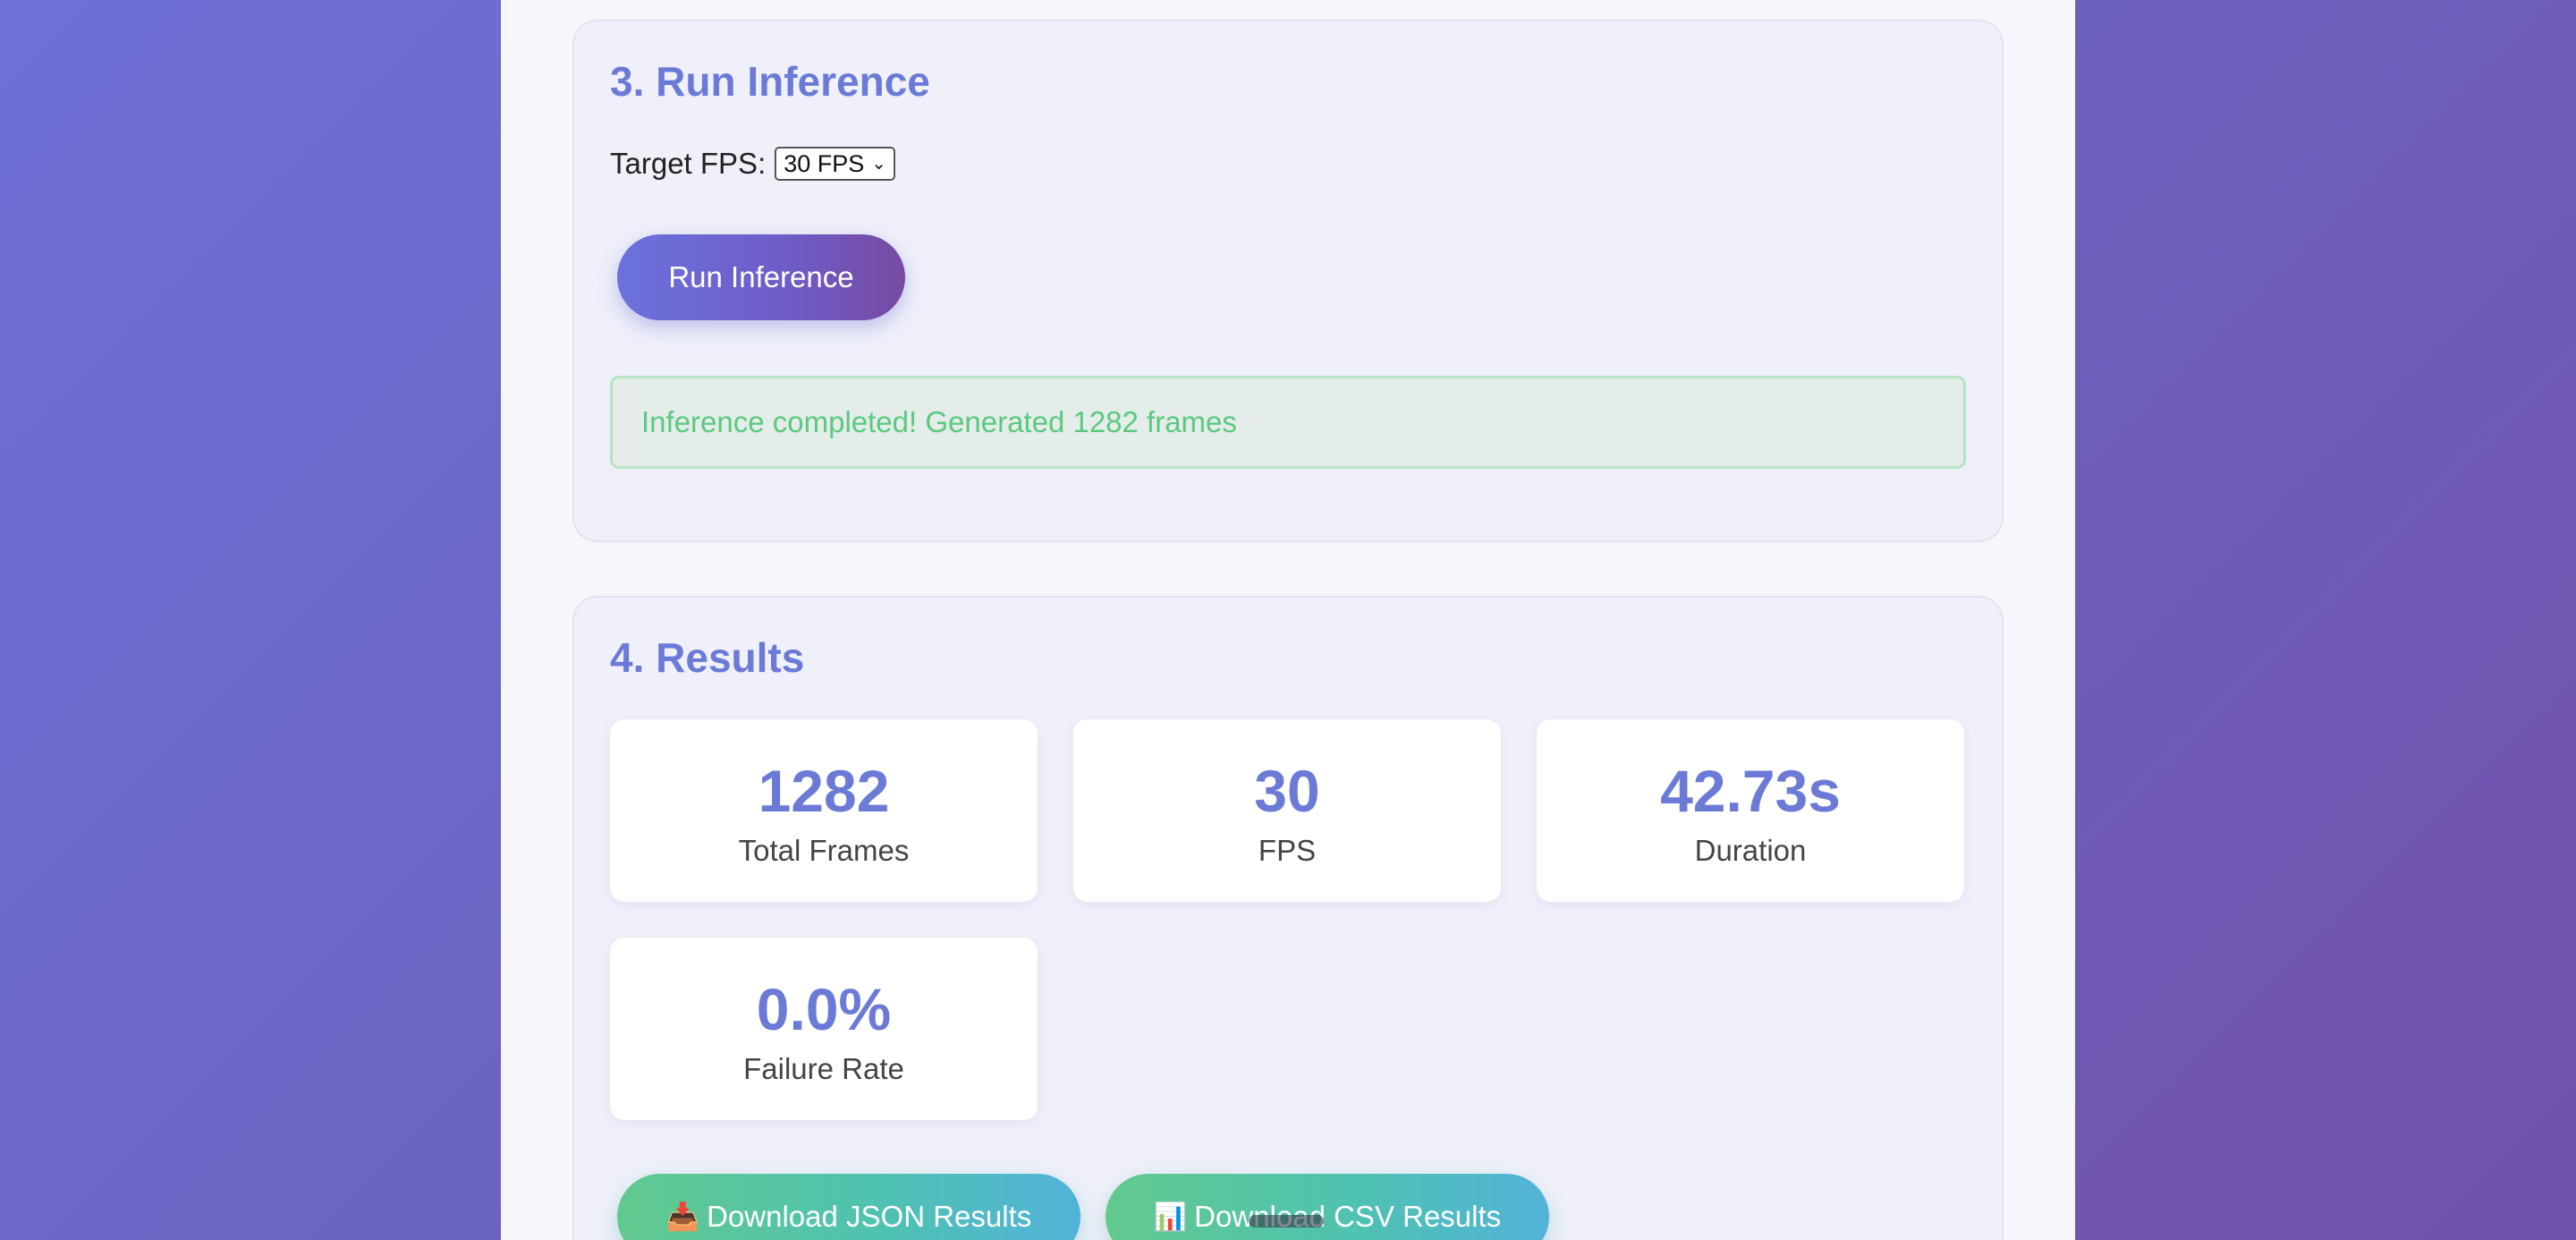  I want to click on download-json-label: Download JSON Results, so click(869, 1216).